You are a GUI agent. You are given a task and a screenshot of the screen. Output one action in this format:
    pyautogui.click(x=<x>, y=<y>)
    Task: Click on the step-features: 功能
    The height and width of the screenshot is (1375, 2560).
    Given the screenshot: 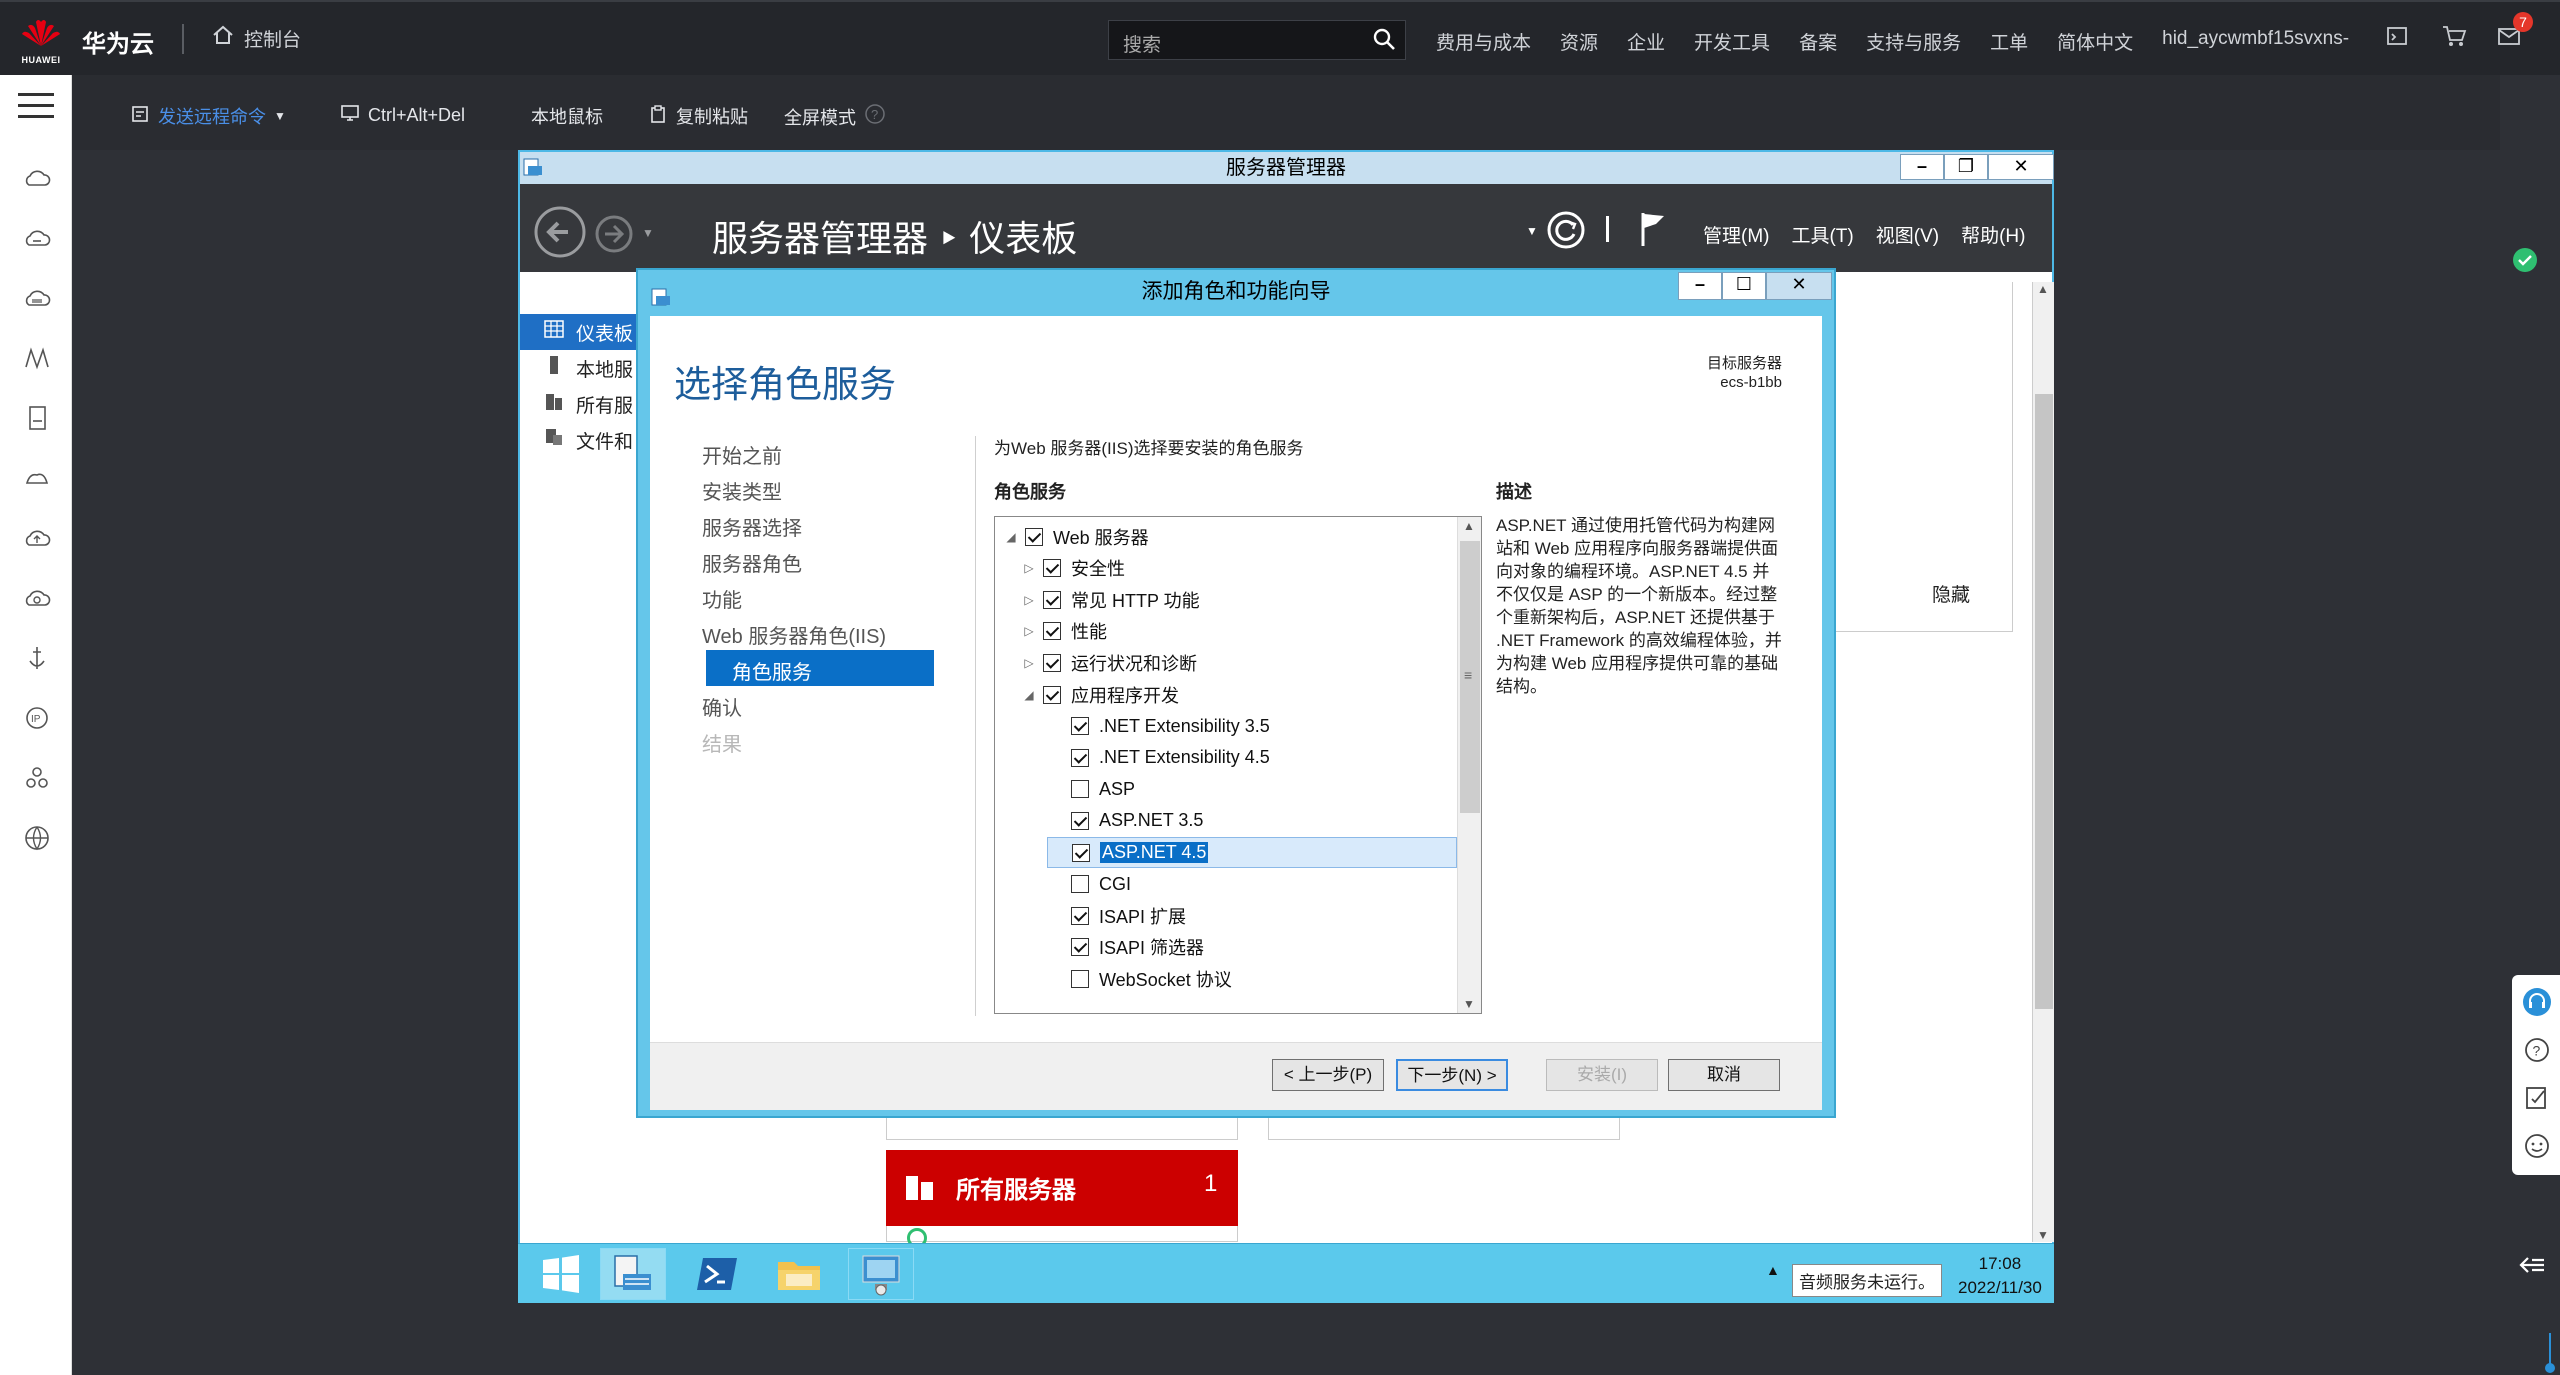 What is the action you would take?
    pyautogui.click(x=722, y=598)
    